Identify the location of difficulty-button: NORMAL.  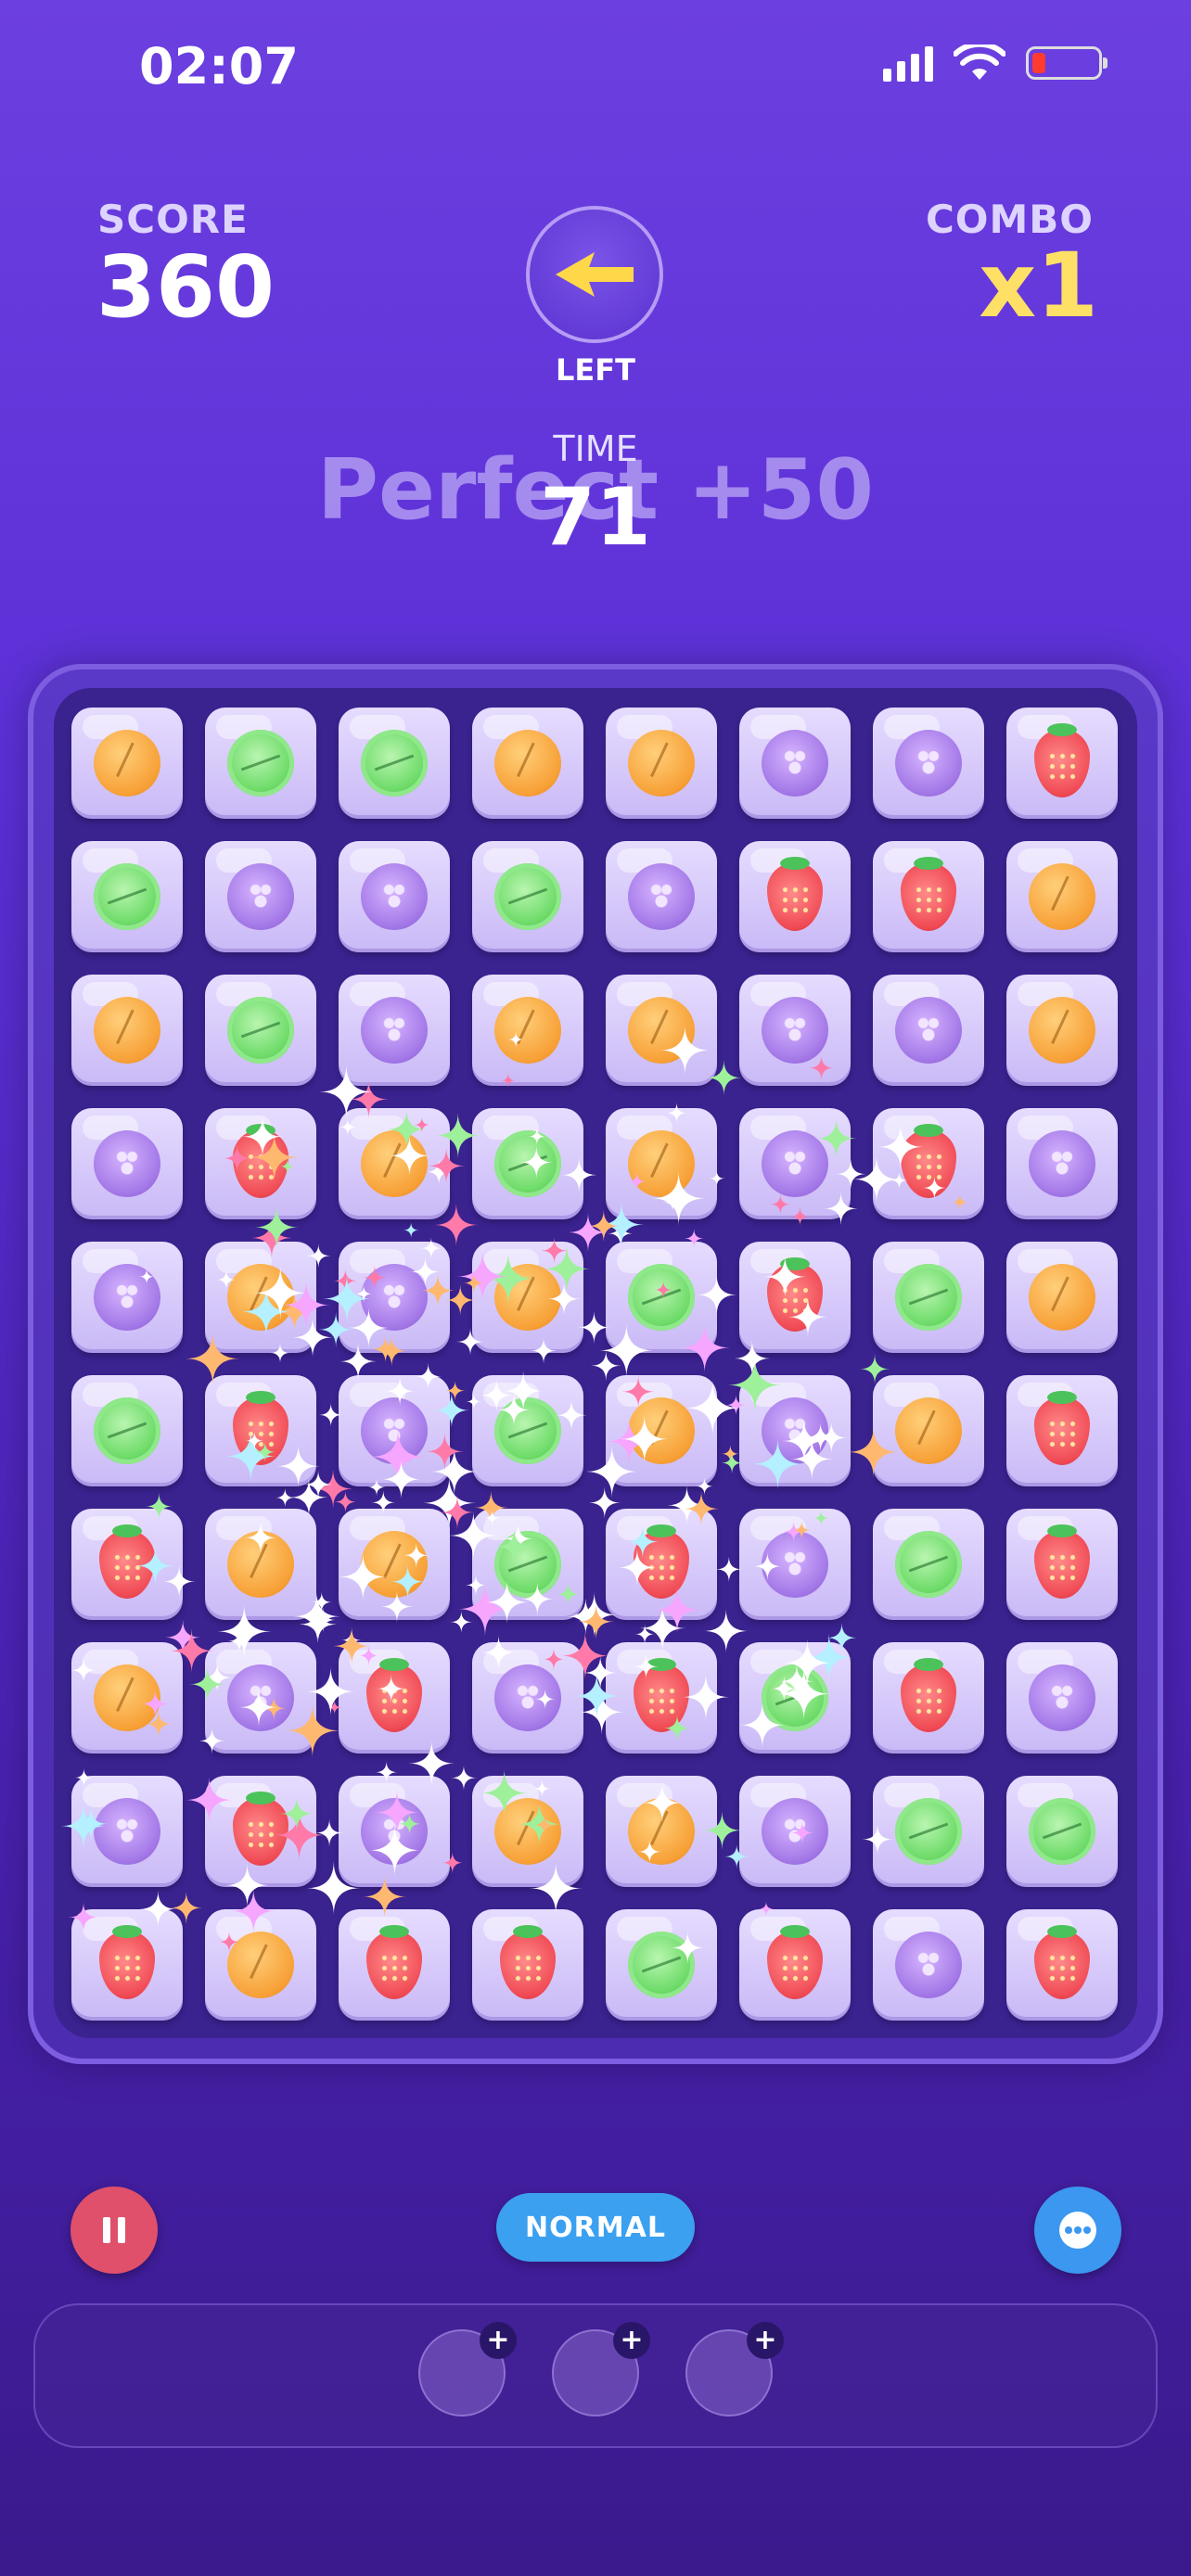
(595, 2227).